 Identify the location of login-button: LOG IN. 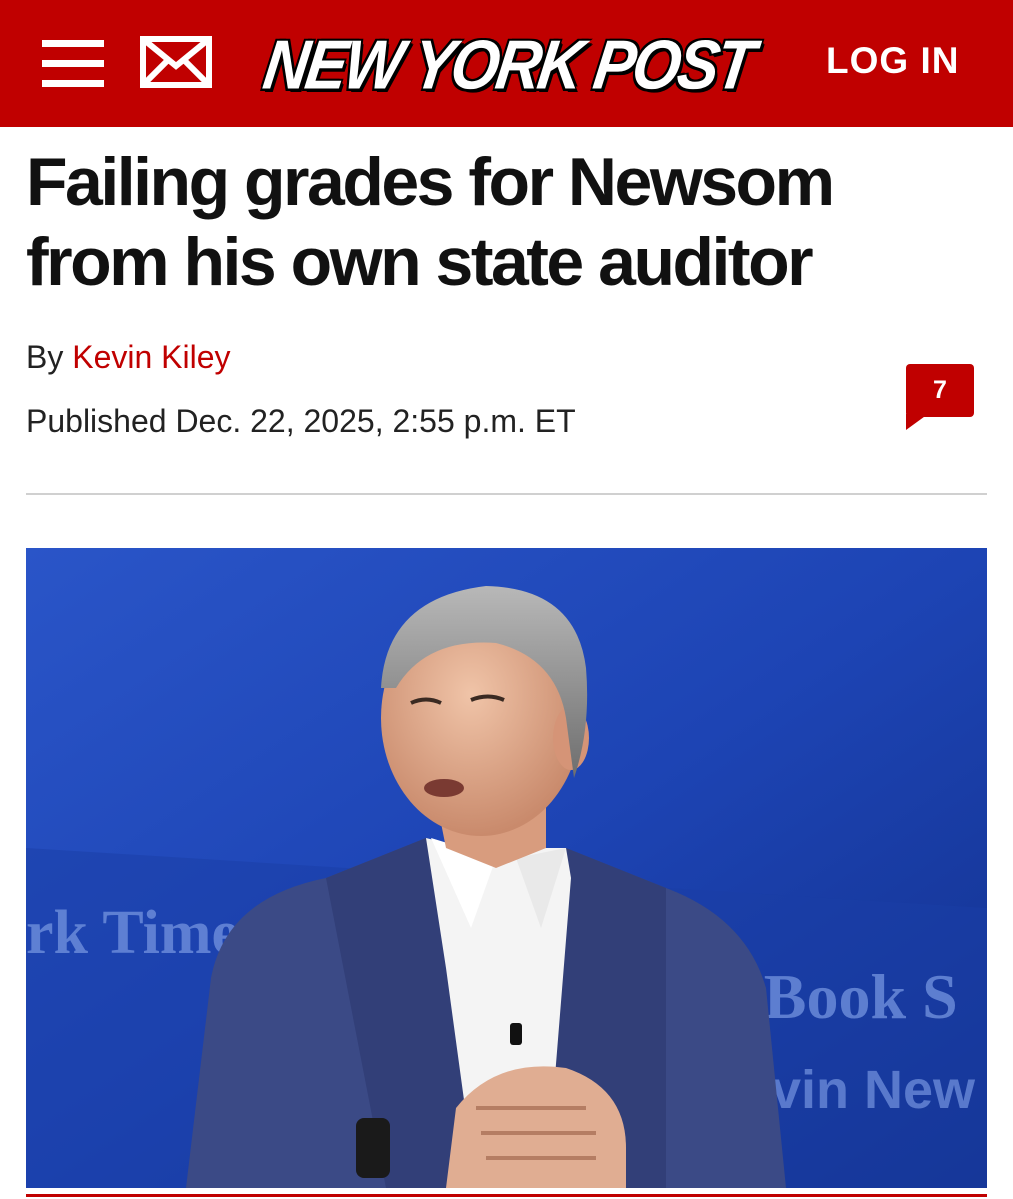
(892, 61).